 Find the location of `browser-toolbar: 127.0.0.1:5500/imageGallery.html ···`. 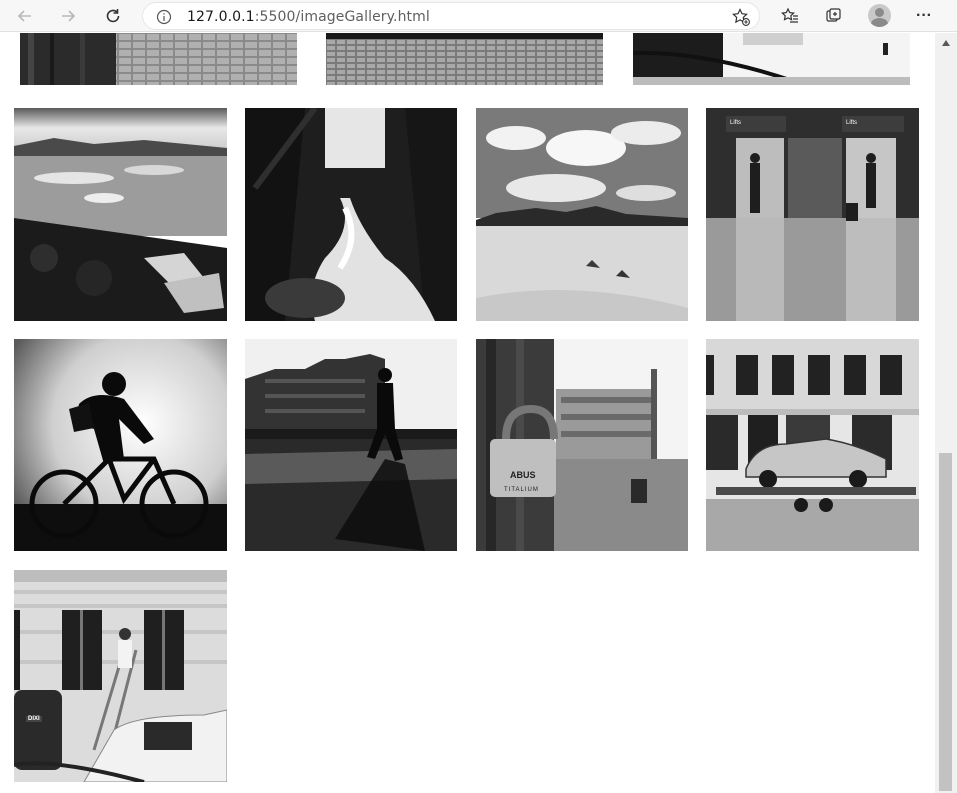

browser-toolbar: 127.0.0.1:5500/imageGallery.html ··· is located at coordinates (478, 16).